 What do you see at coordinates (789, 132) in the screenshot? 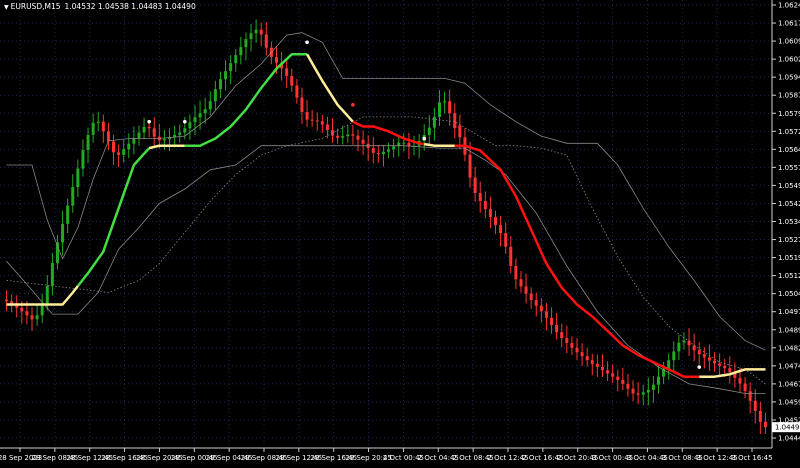
I see `y-tick-label: 1.05720` at bounding box center [789, 132].